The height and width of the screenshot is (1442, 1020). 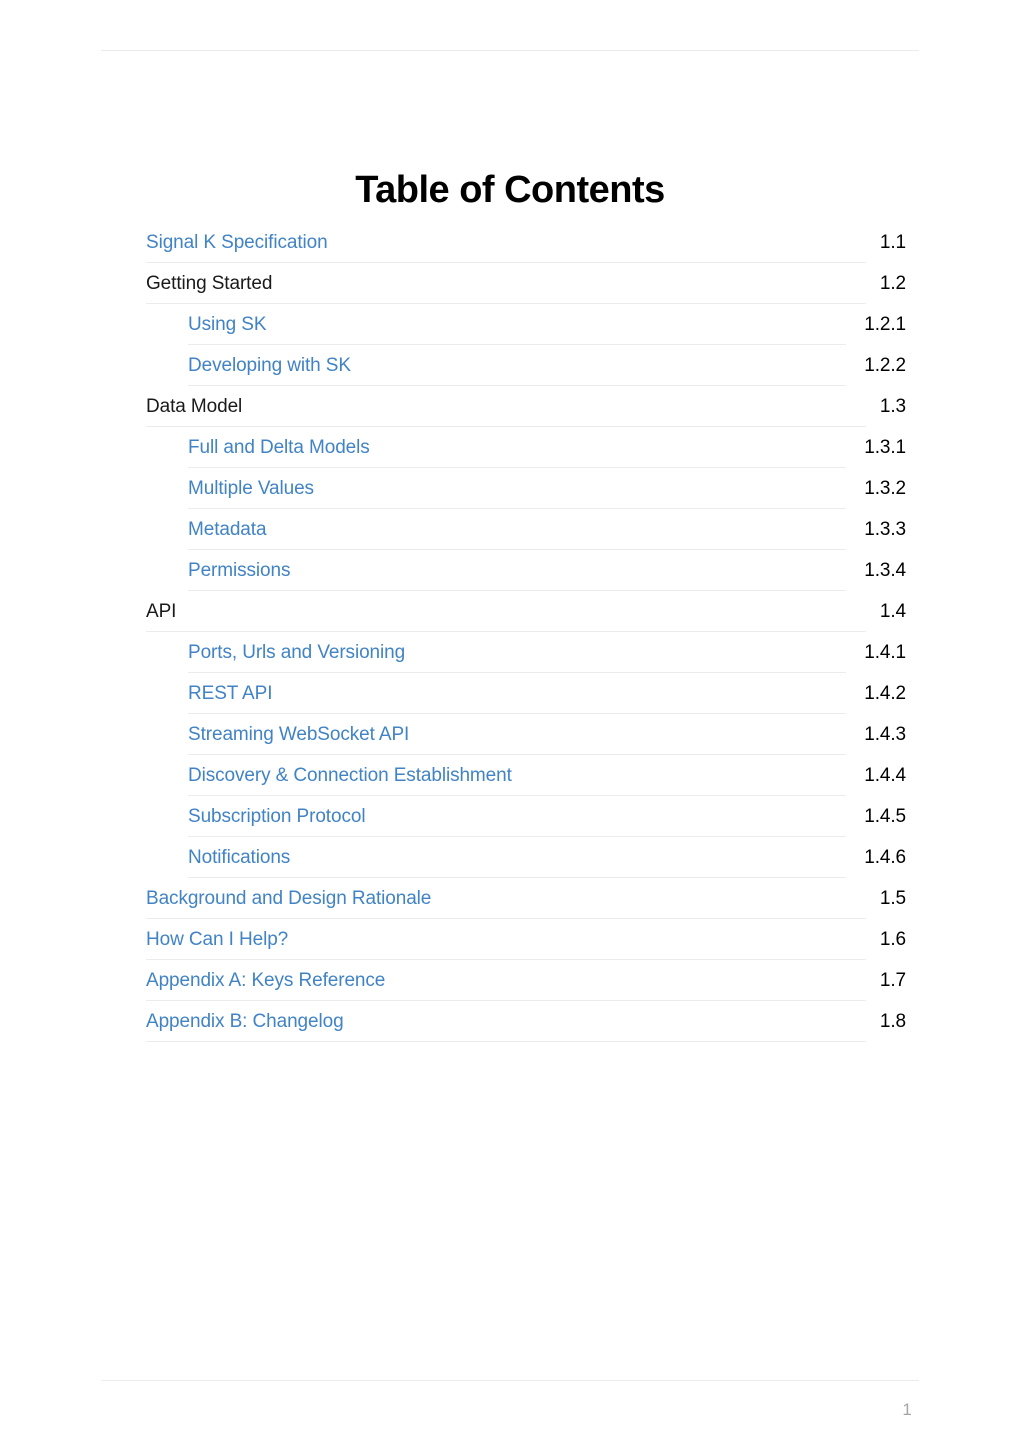 I want to click on toc-entry: Appendix B: Changelog 1.8, so click(x=526, y=1021).